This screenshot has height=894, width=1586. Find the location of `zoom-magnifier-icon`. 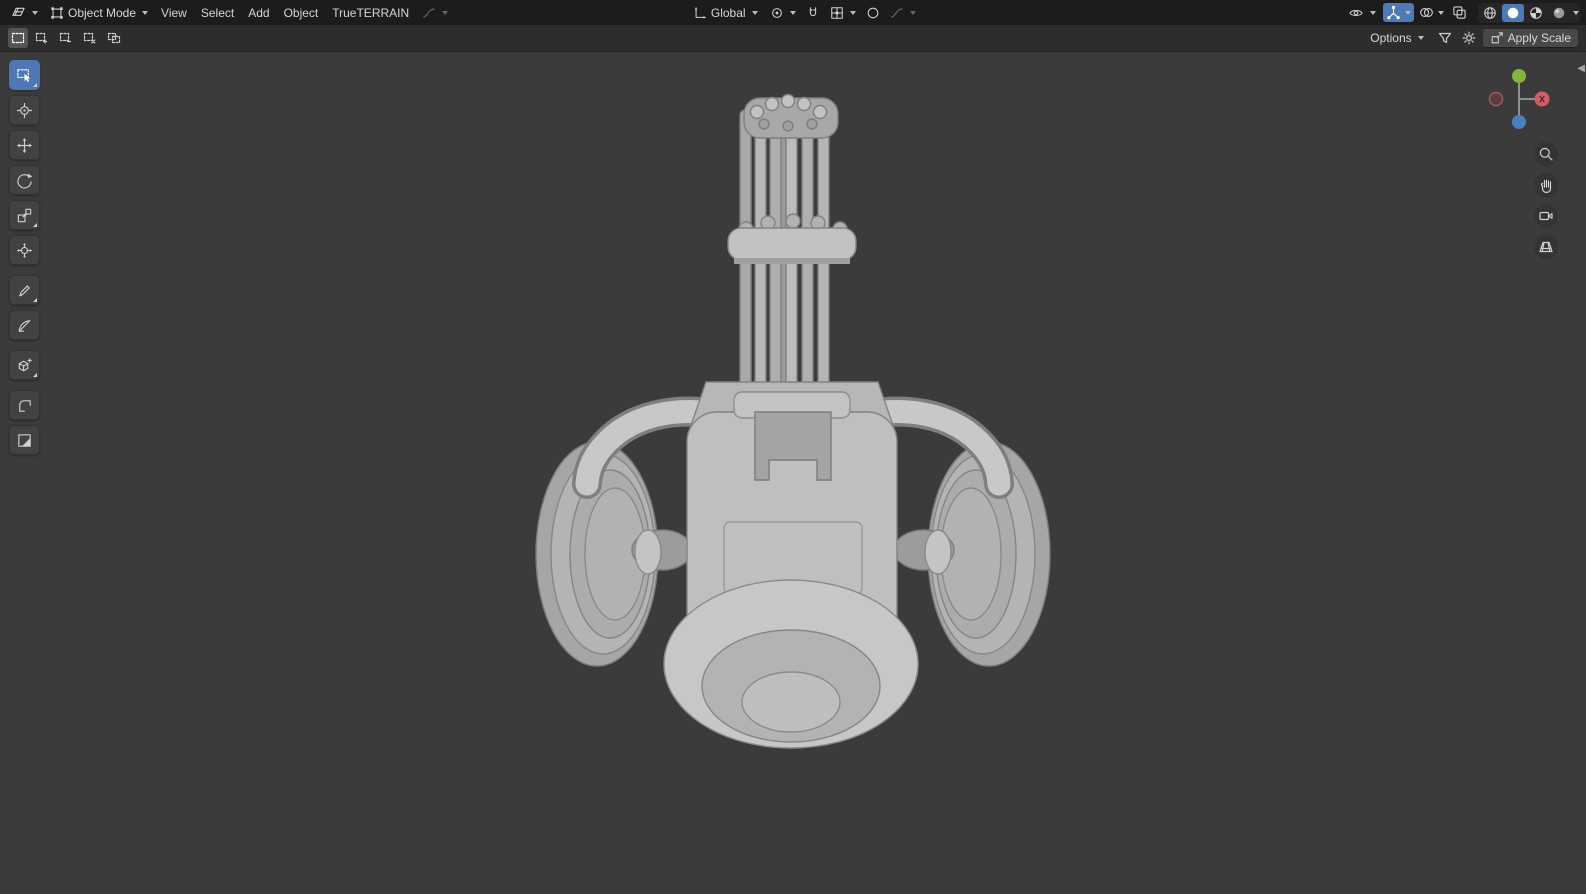

zoom-magnifier-icon is located at coordinates (1546, 154).